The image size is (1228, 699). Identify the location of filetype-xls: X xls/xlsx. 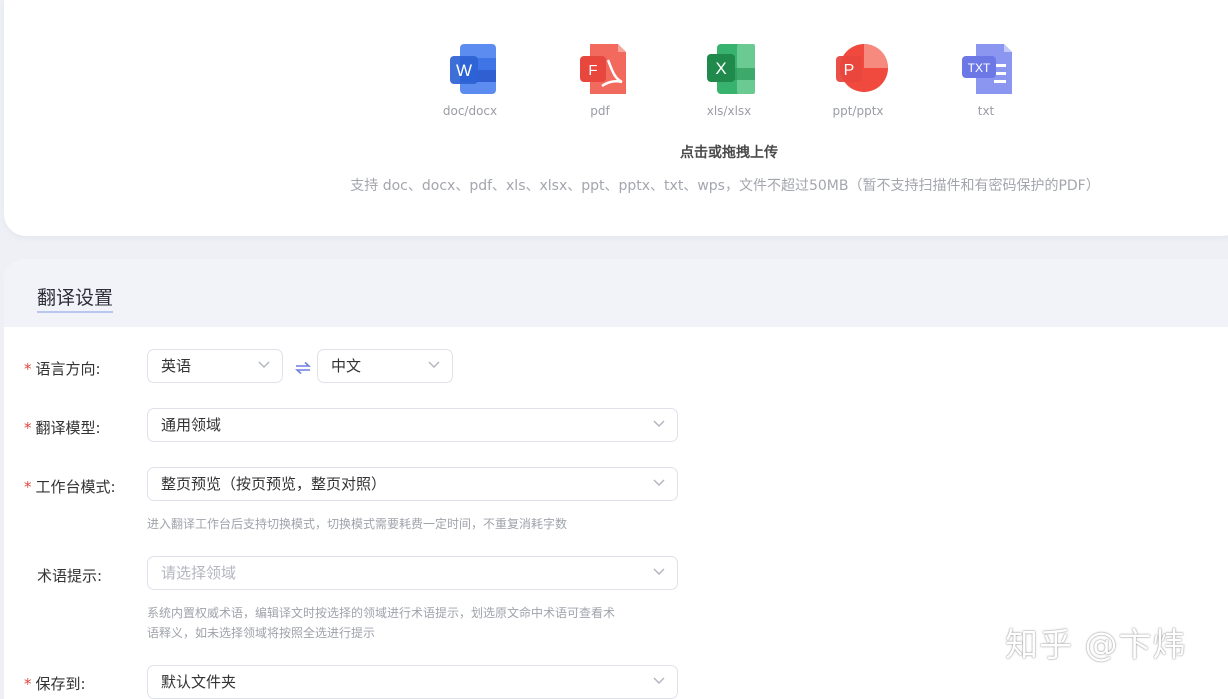
(729, 79).